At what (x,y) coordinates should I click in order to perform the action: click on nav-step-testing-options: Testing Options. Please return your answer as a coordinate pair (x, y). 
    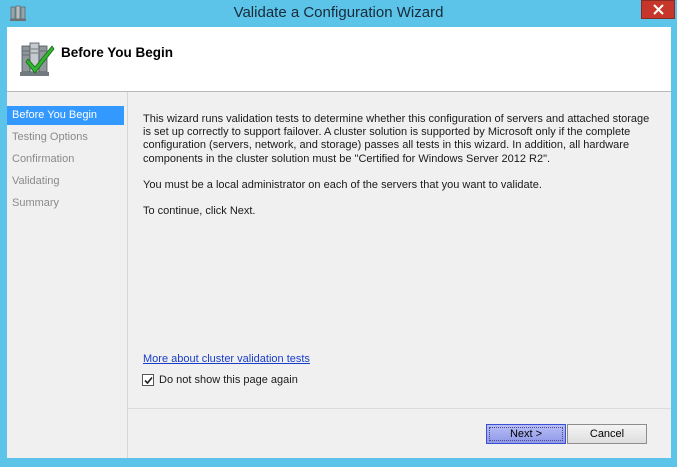
    Looking at the image, I should click on (65, 137).